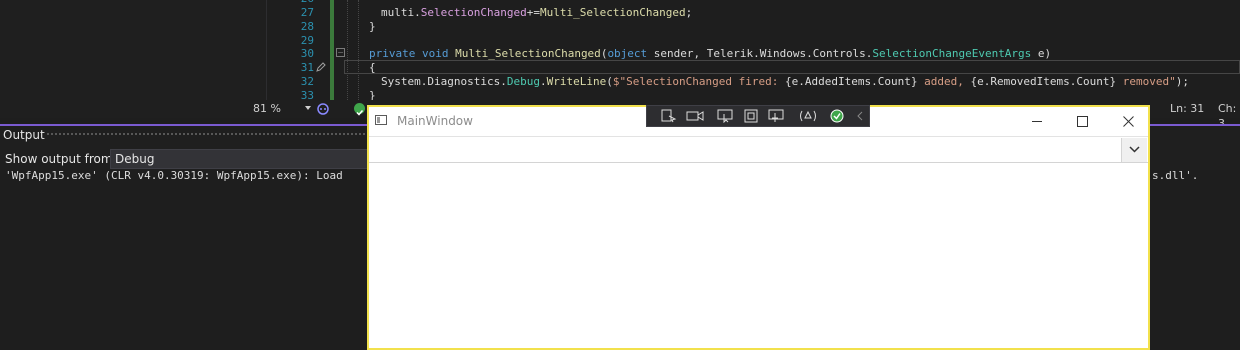  Describe the element at coordinates (61, 159) in the screenshot. I see `show-output-from-label: Show output from:` at that location.